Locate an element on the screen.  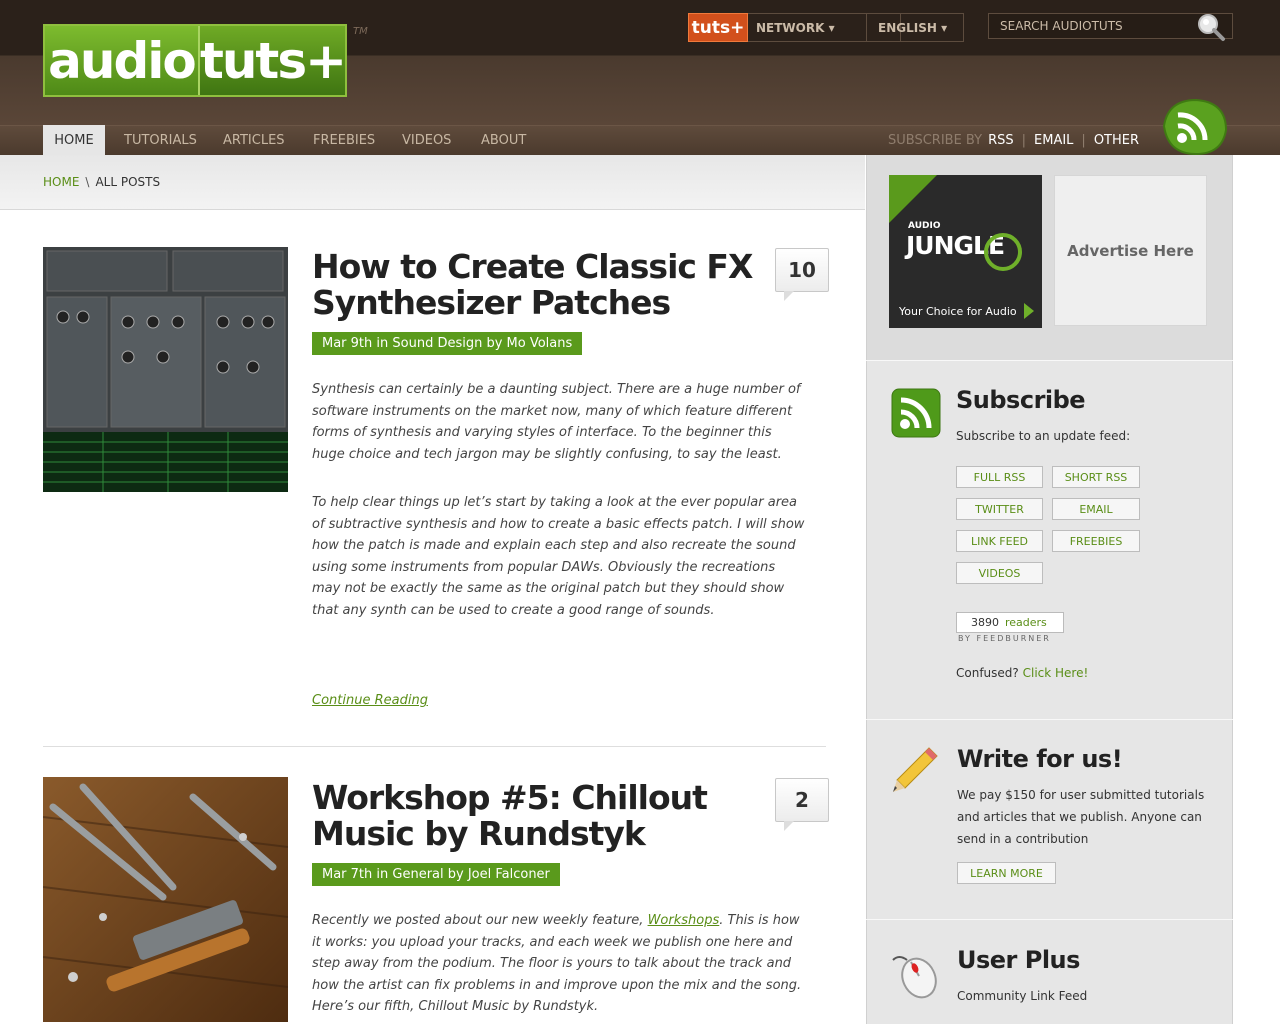
workshops-link: Workshops is located at coordinates (684, 920).